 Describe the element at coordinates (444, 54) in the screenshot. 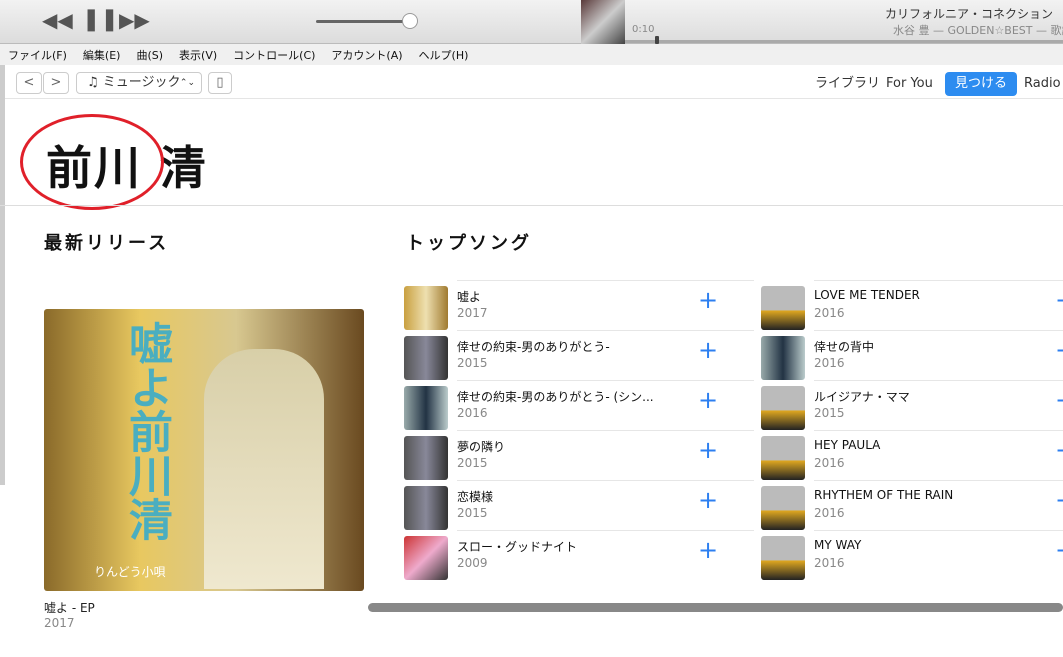

I see `menu-help: ヘルプ(H)` at that location.